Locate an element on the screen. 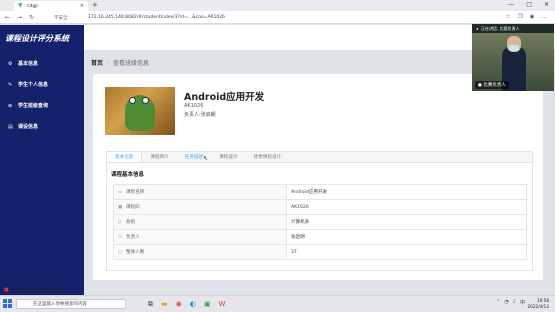  table-row: ⚇ 负责人 张启朗 is located at coordinates (320, 237).